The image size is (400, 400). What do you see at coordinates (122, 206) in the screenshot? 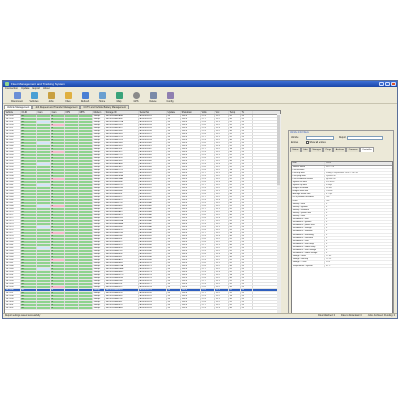
I see `table-cell: 3ED9505EA3845` at bounding box center [122, 206].